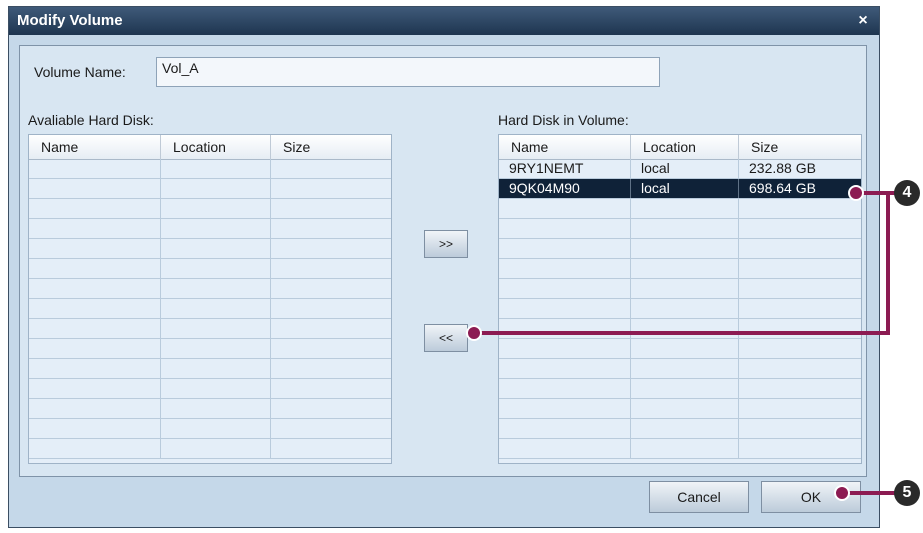 The height and width of the screenshot is (533, 923). What do you see at coordinates (699, 497) in the screenshot?
I see `cancel-button: Cancel` at bounding box center [699, 497].